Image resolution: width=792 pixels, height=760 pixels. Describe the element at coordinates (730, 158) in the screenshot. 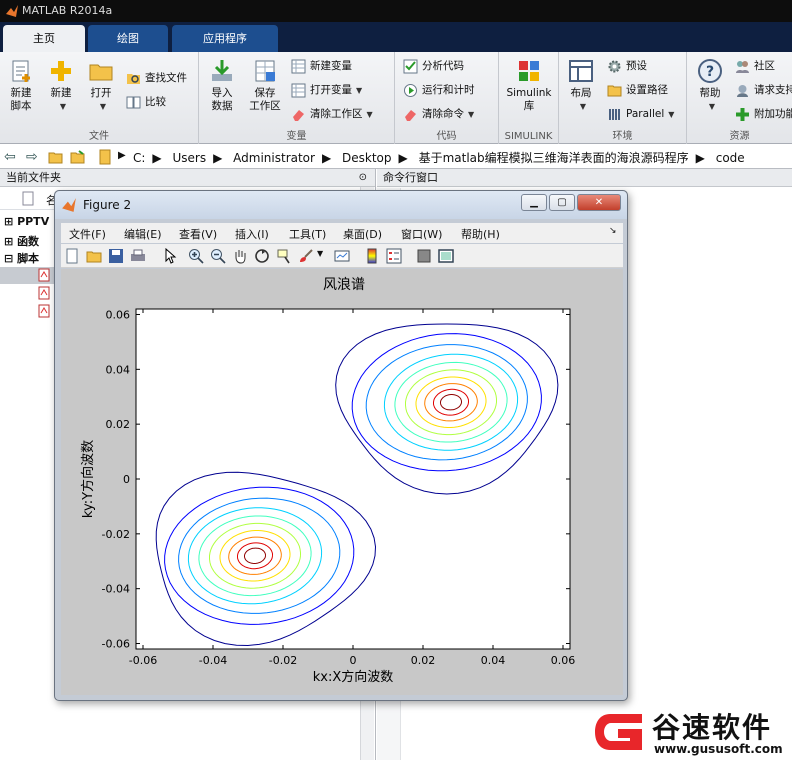

I see `breadcrumb-item: code` at that location.